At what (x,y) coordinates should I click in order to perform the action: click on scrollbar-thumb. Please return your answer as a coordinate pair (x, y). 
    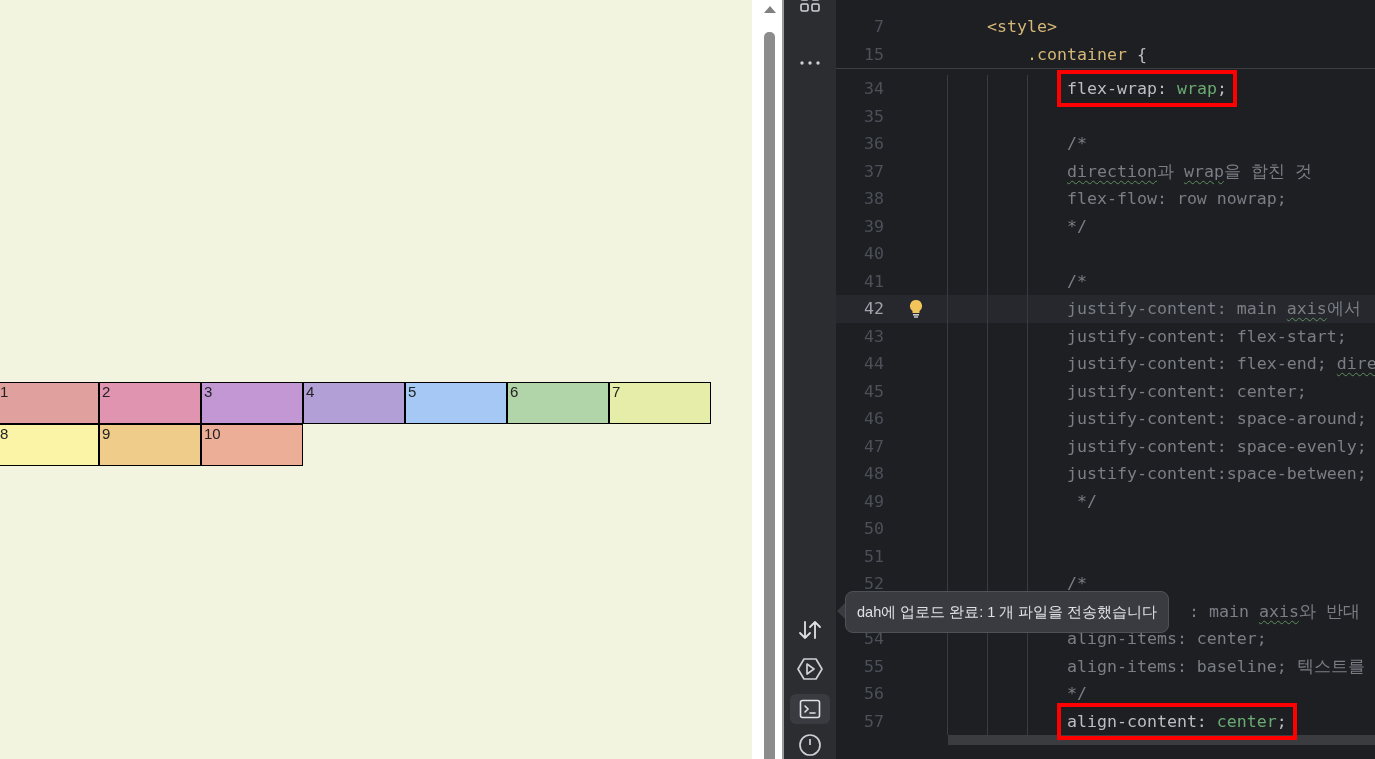
    Looking at the image, I should click on (769, 395).